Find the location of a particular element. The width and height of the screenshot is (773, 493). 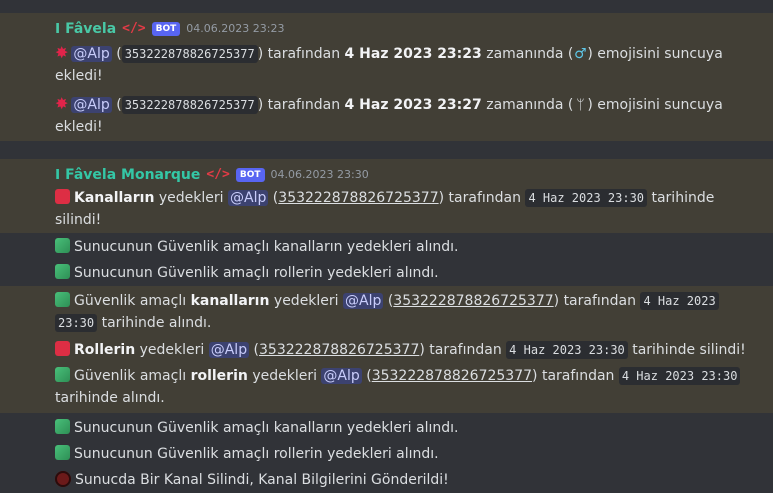

bold-text: Rollerin is located at coordinates (105, 350).